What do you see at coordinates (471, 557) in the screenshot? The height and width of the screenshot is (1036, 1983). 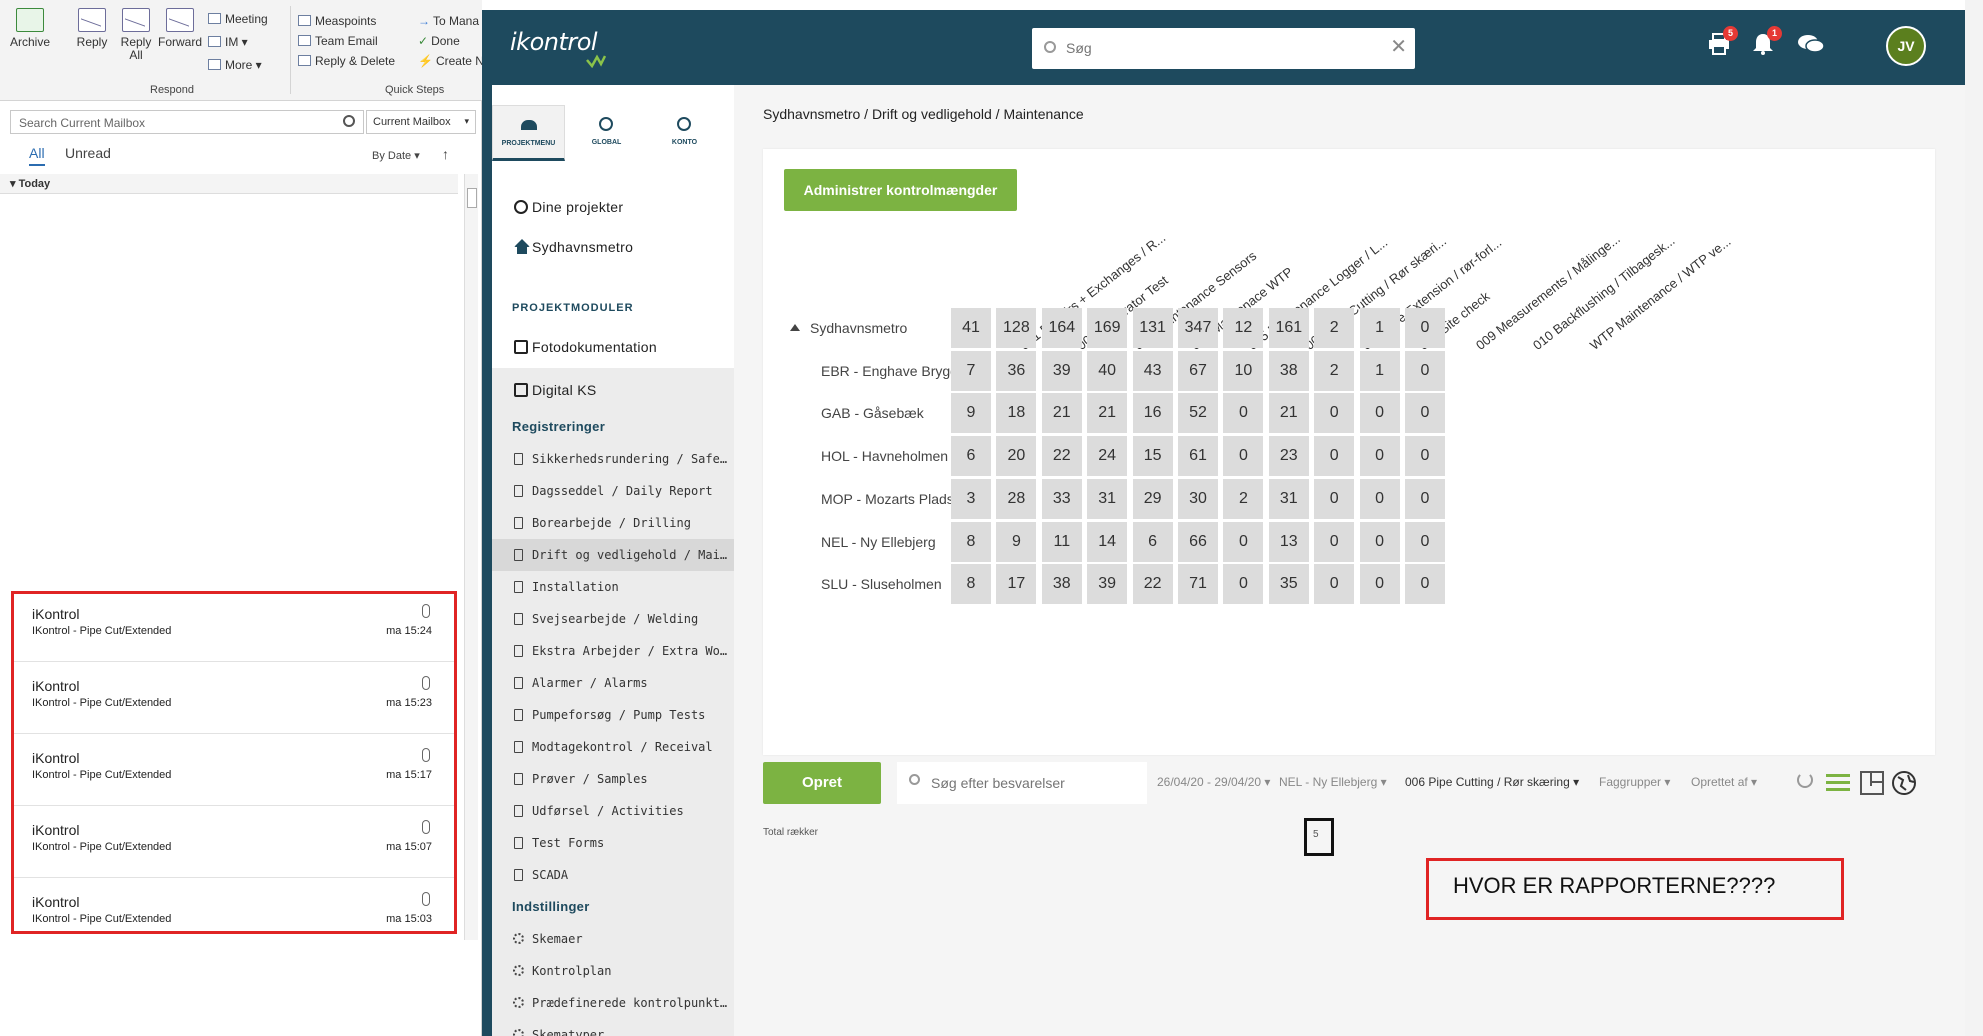 I see `mail-list-scrollbar` at bounding box center [471, 557].